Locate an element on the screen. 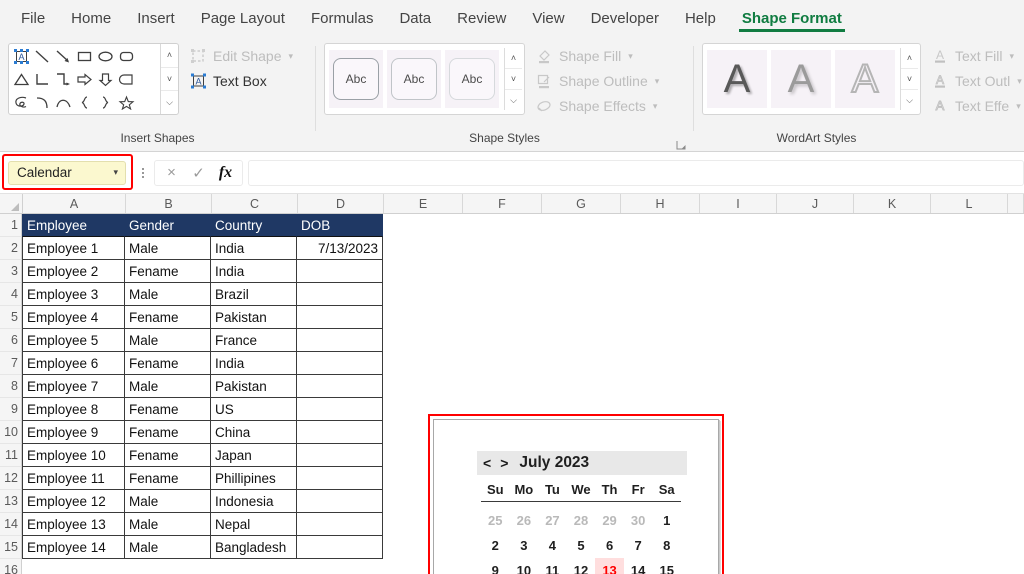 This screenshot has height=574, width=1024. row-header-2: 2 is located at coordinates (11, 248).